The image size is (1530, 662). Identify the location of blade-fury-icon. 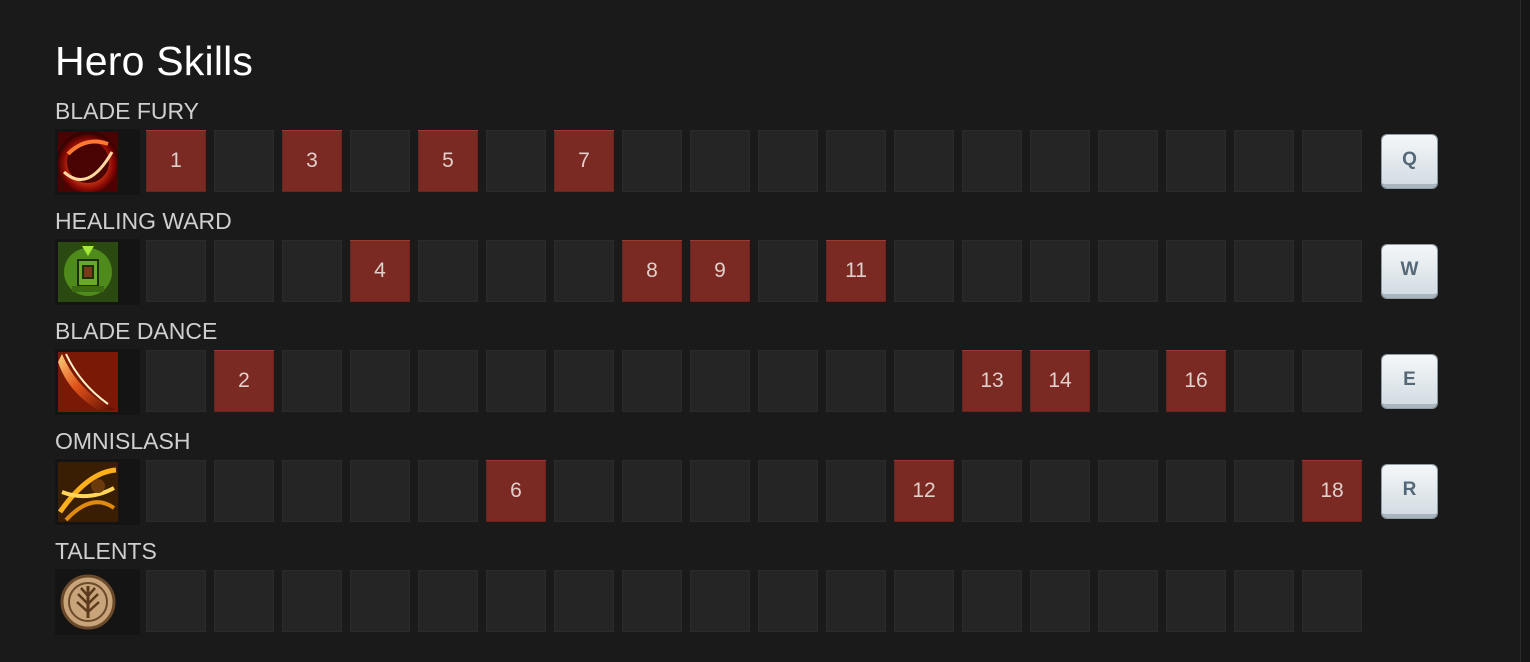
(97, 162).